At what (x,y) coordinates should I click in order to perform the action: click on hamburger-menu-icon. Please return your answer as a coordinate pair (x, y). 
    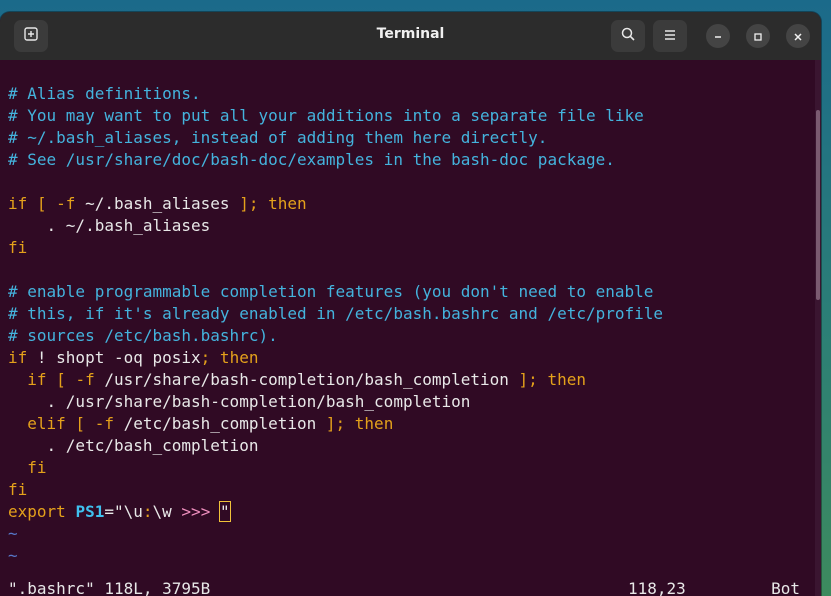
    Looking at the image, I should click on (670, 36).